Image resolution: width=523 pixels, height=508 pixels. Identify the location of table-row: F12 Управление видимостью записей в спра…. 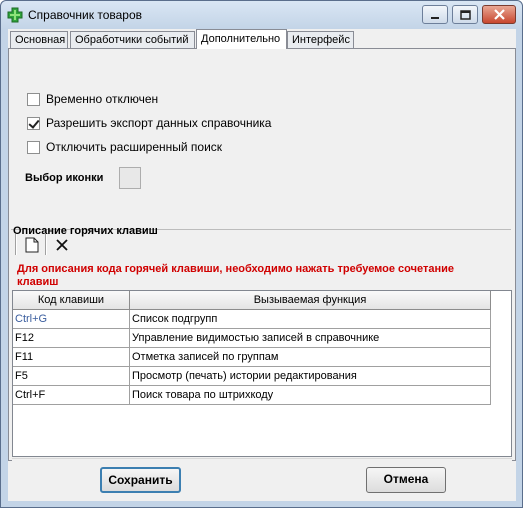
(252, 338).